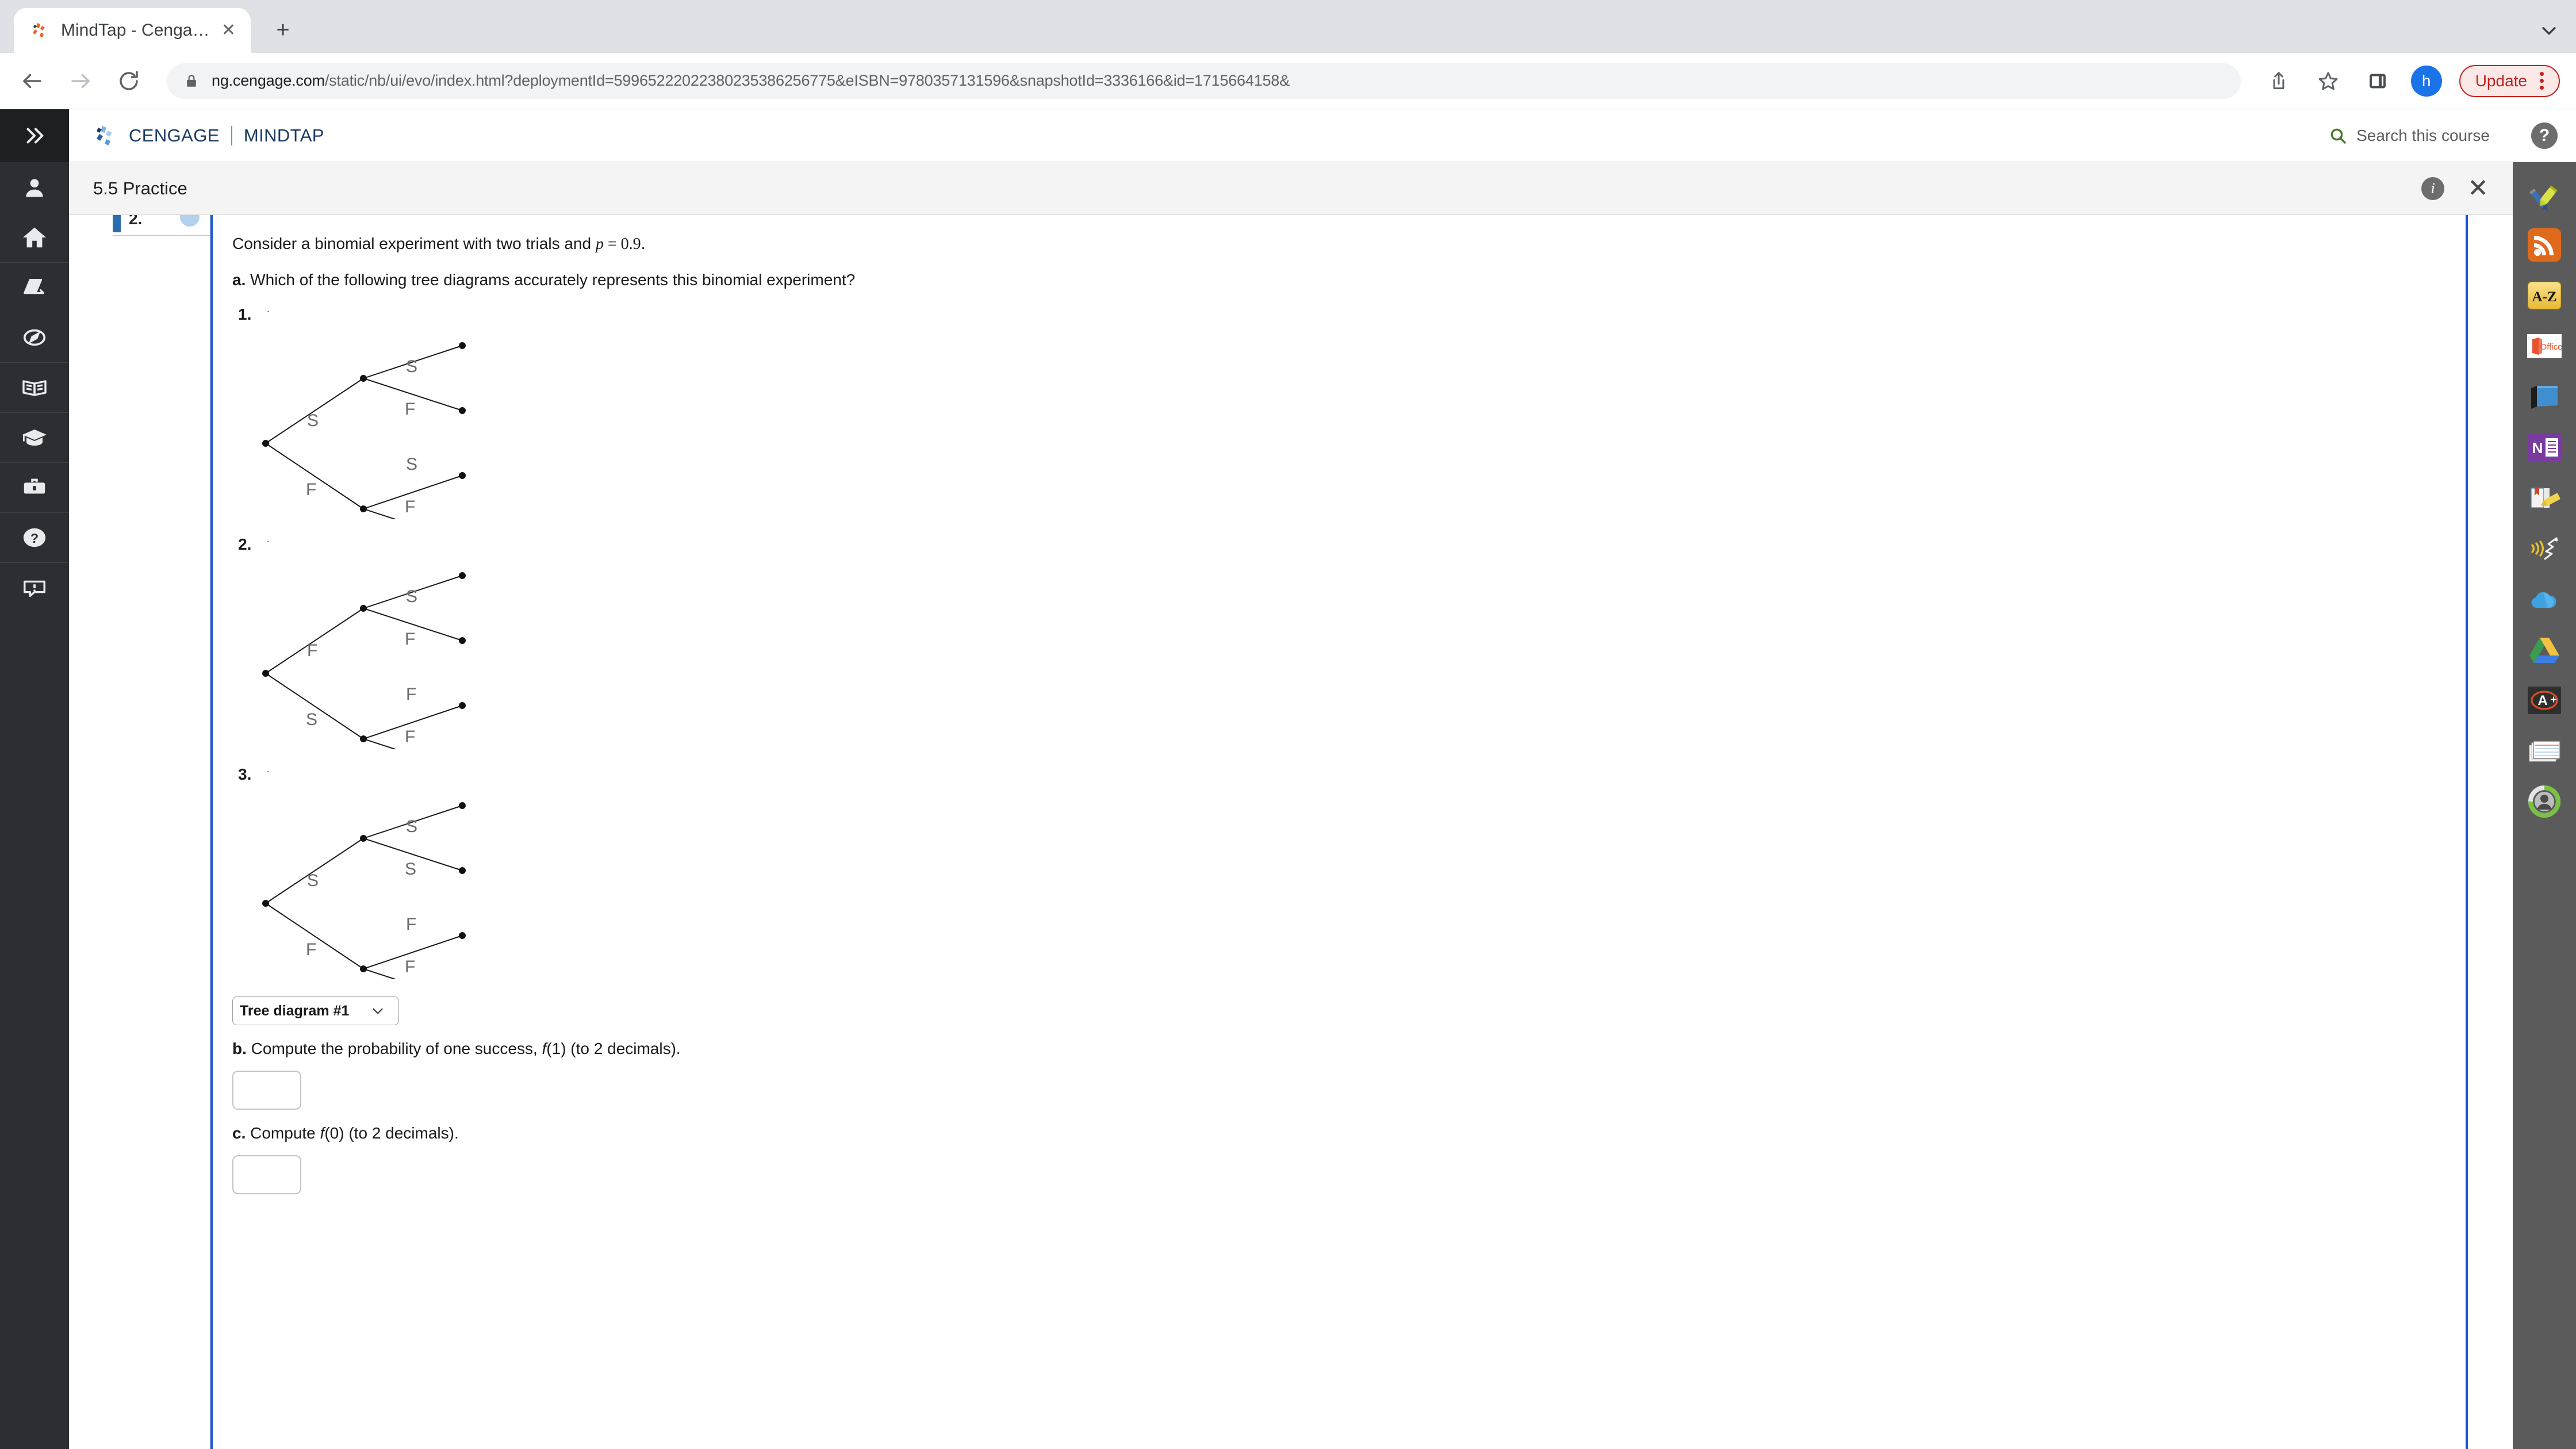  Describe the element at coordinates (34, 237) in the screenshot. I see `sidebar-item-home` at that location.